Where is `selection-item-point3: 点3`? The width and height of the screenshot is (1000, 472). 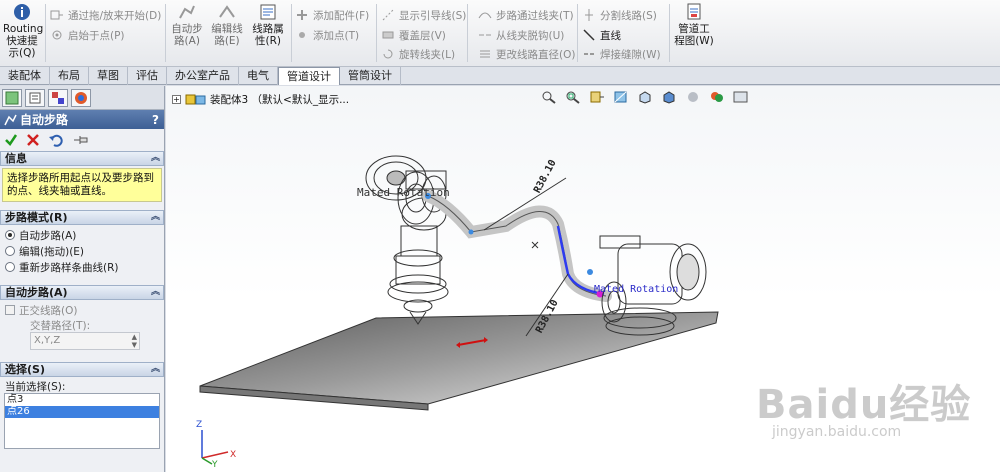
selection-item-point3: 点3 is located at coordinates (82, 400).